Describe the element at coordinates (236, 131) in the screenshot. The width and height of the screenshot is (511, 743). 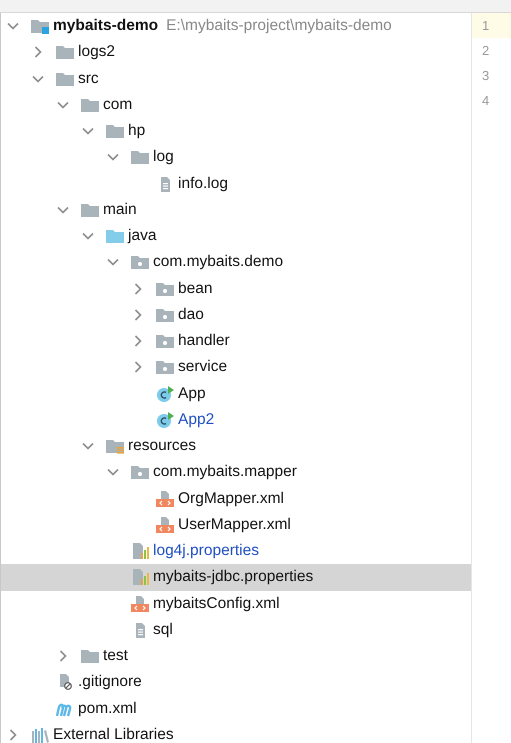
I see `tree-row: hp` at that location.